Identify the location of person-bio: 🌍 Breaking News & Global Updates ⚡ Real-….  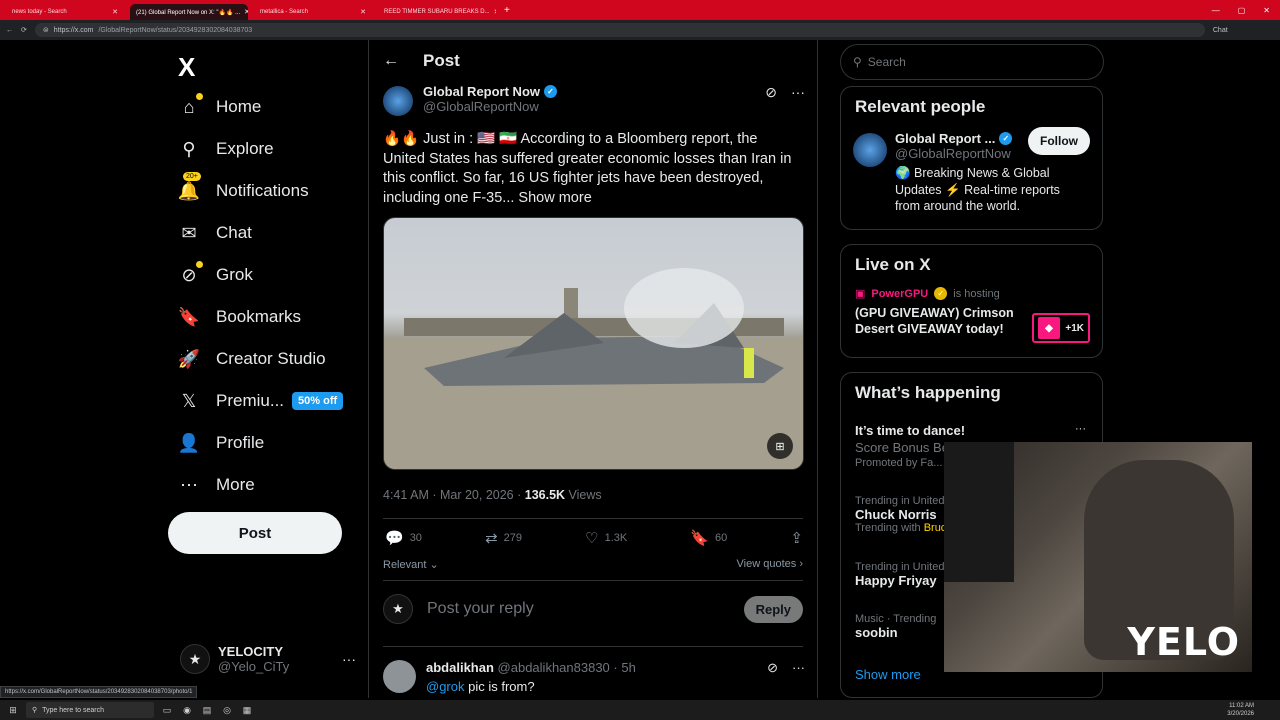
(977, 189).